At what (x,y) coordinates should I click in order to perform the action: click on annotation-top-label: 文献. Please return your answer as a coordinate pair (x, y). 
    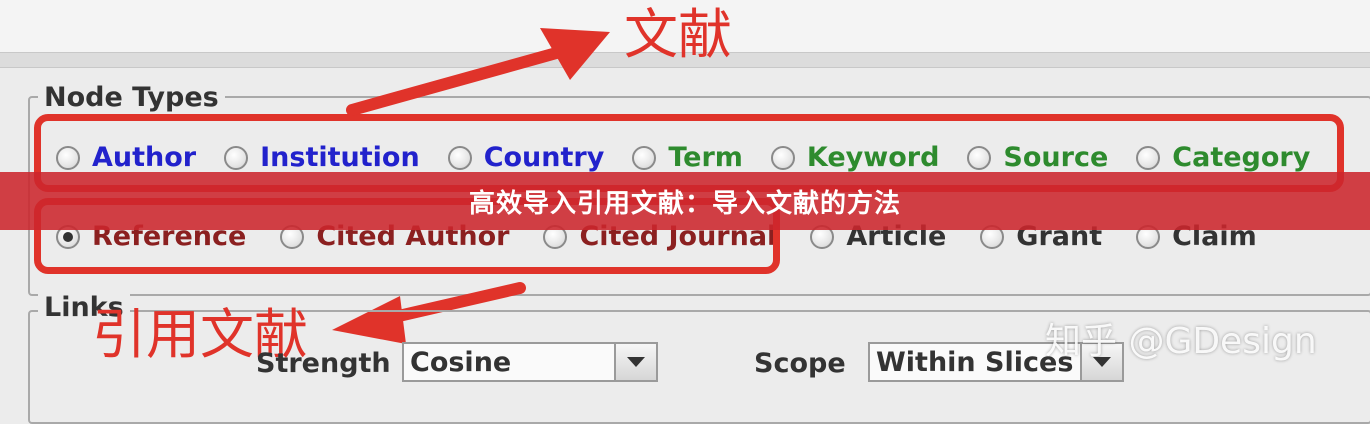
    Looking at the image, I should click on (678, 34).